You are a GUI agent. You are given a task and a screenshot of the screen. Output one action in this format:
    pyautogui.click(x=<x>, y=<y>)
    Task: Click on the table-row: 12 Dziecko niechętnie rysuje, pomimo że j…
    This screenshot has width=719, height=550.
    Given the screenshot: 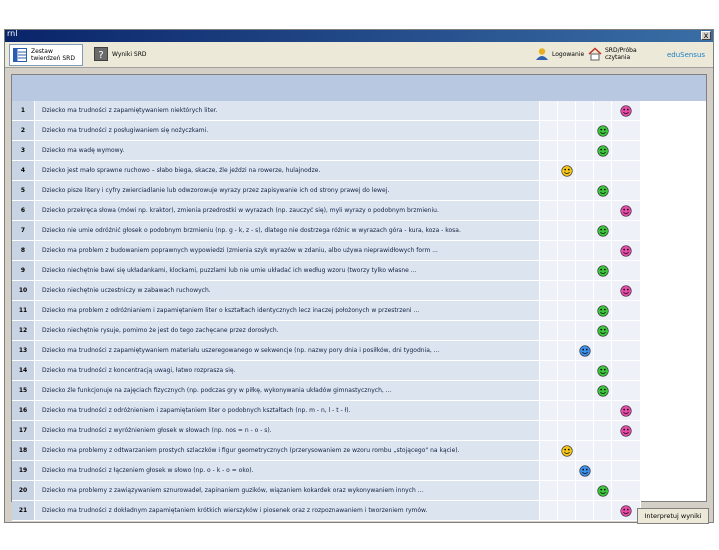 What is the action you would take?
    pyautogui.click(x=359, y=331)
    